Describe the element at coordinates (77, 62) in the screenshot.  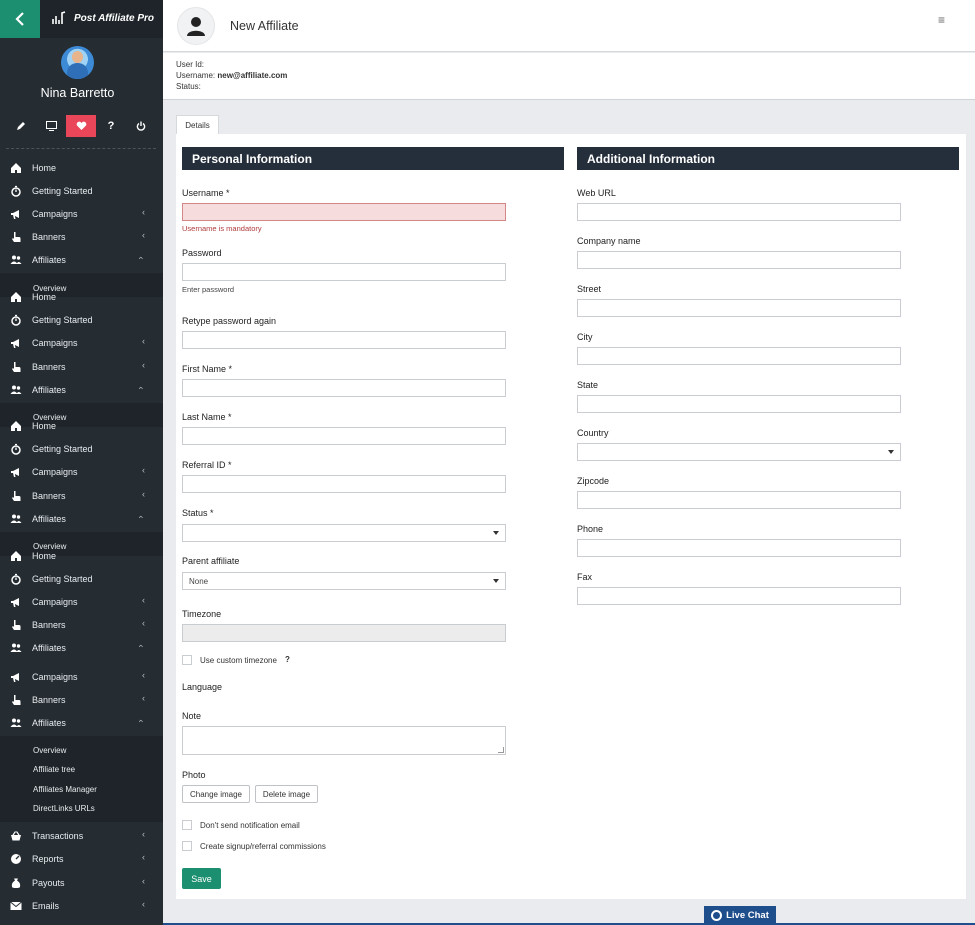
I see `avatar` at that location.